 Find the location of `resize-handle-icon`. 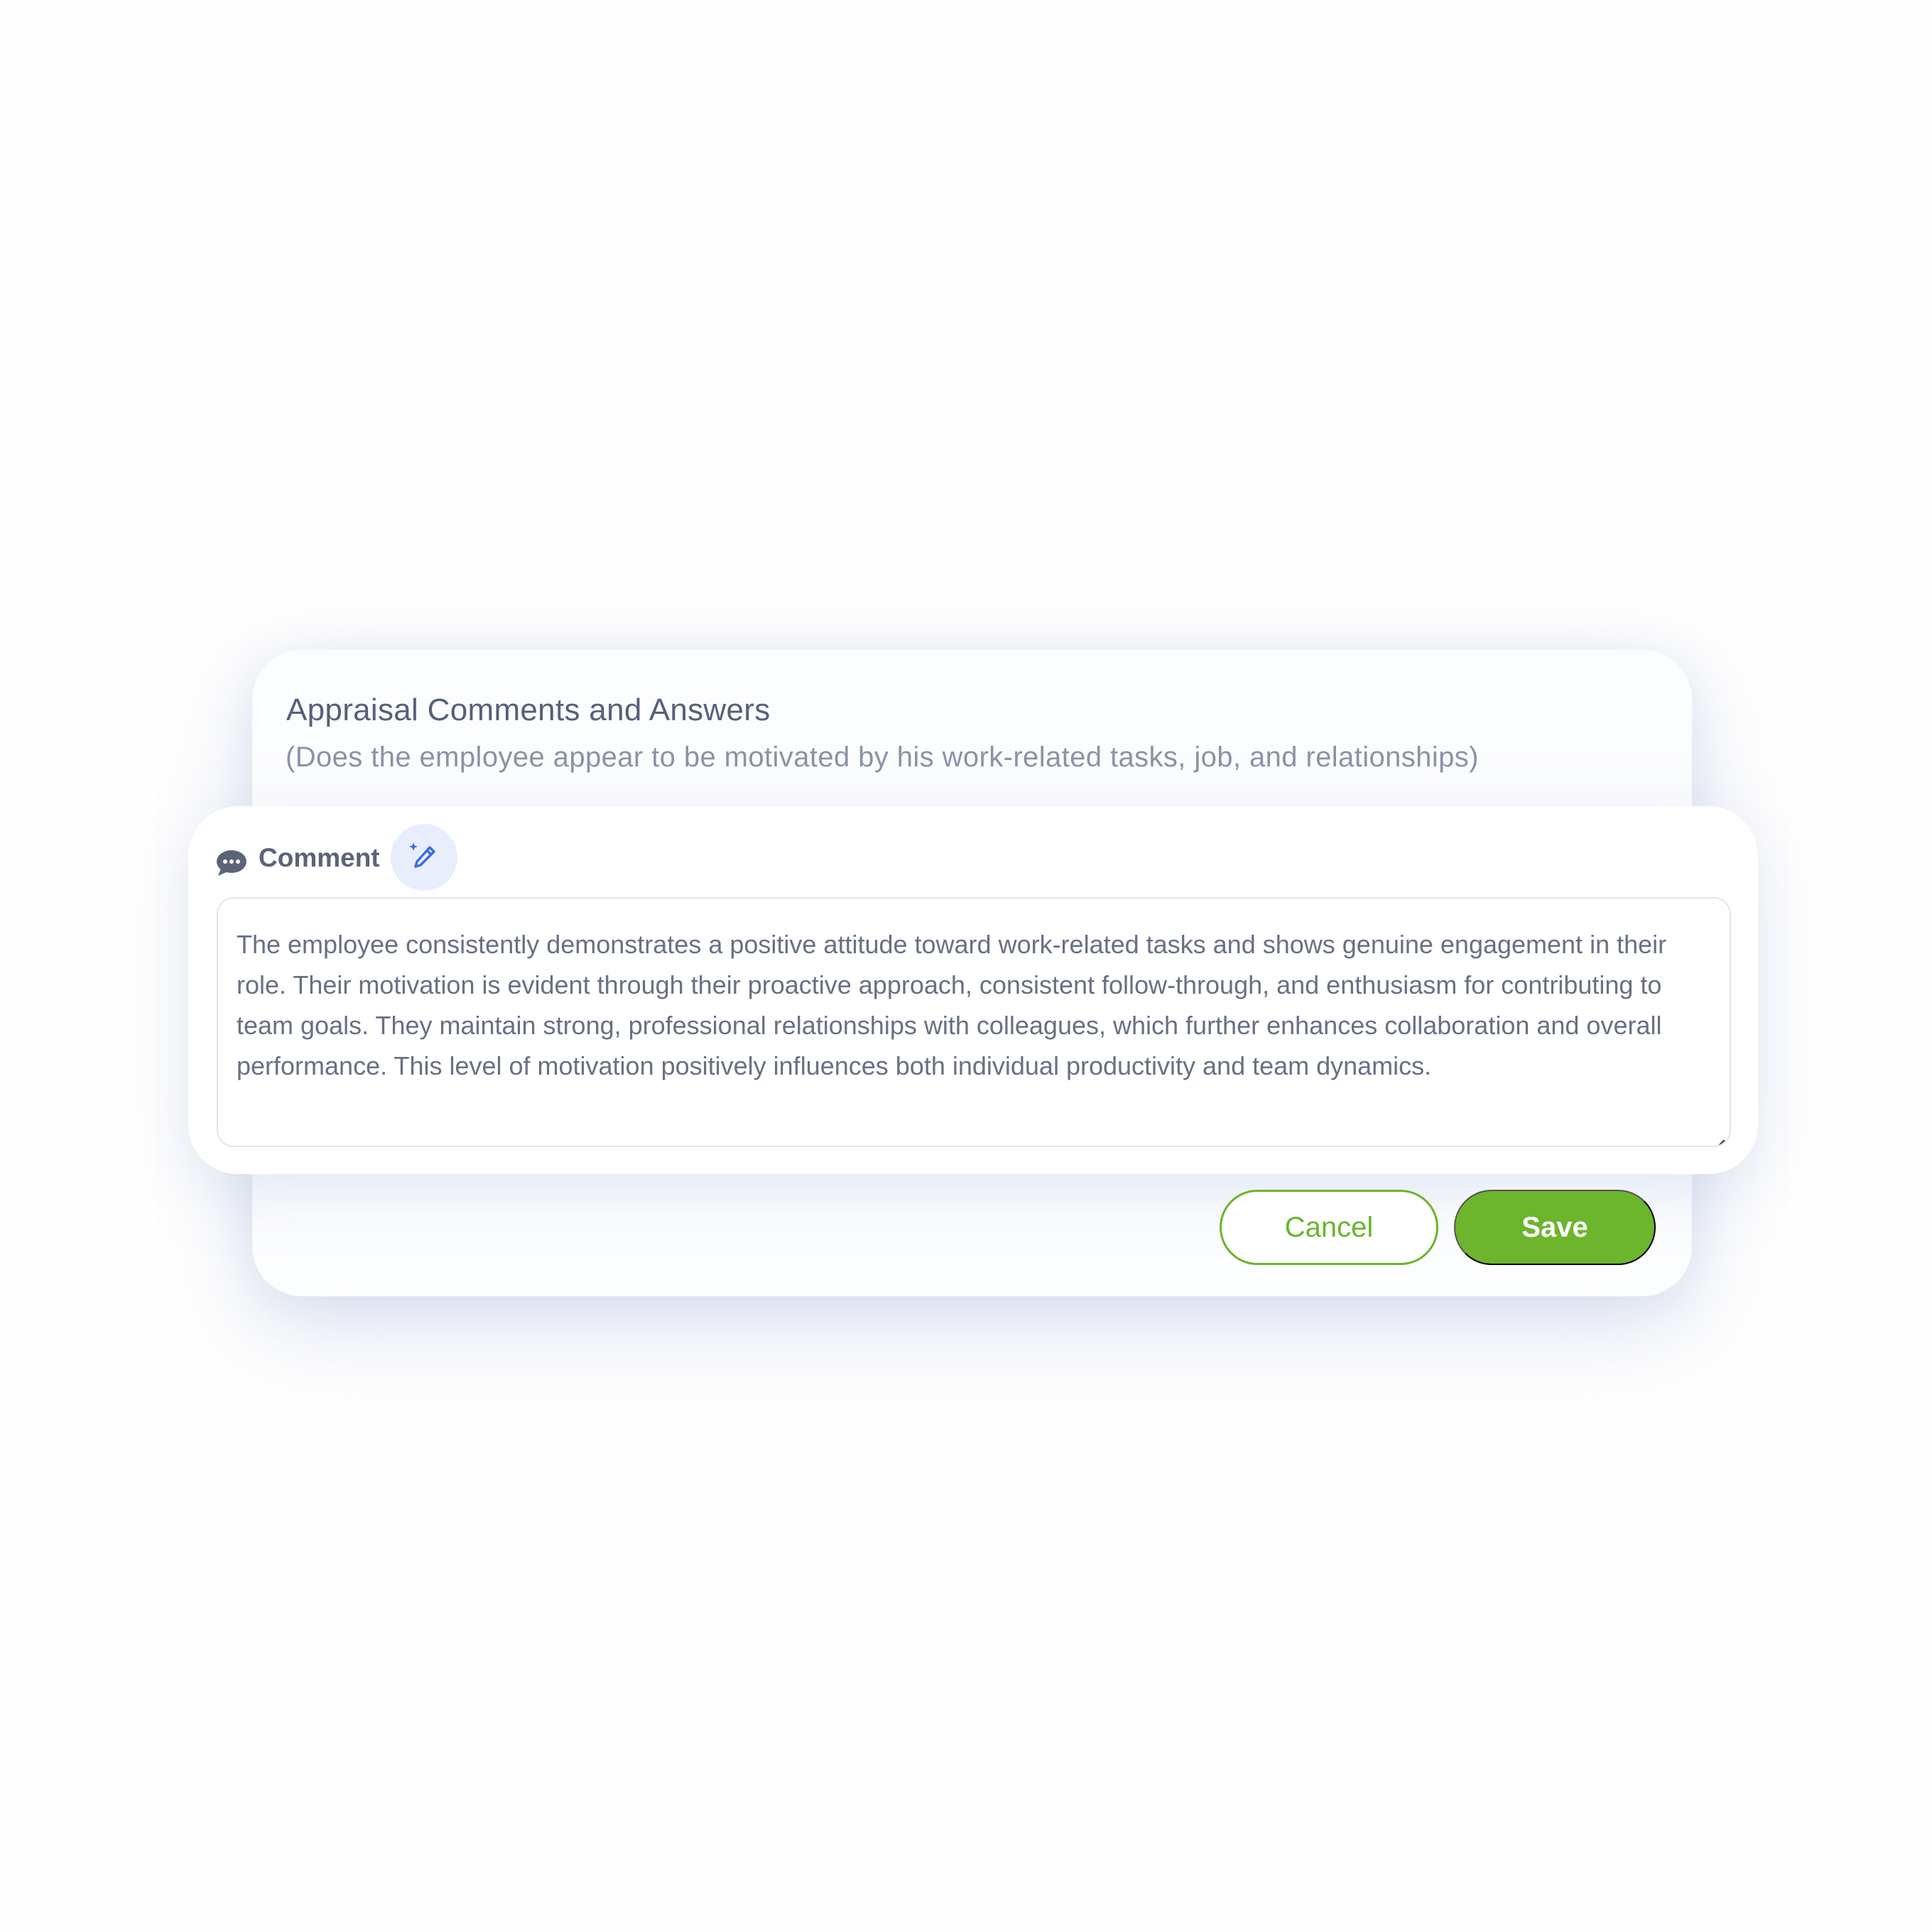

resize-handle-icon is located at coordinates (1717, 1135).